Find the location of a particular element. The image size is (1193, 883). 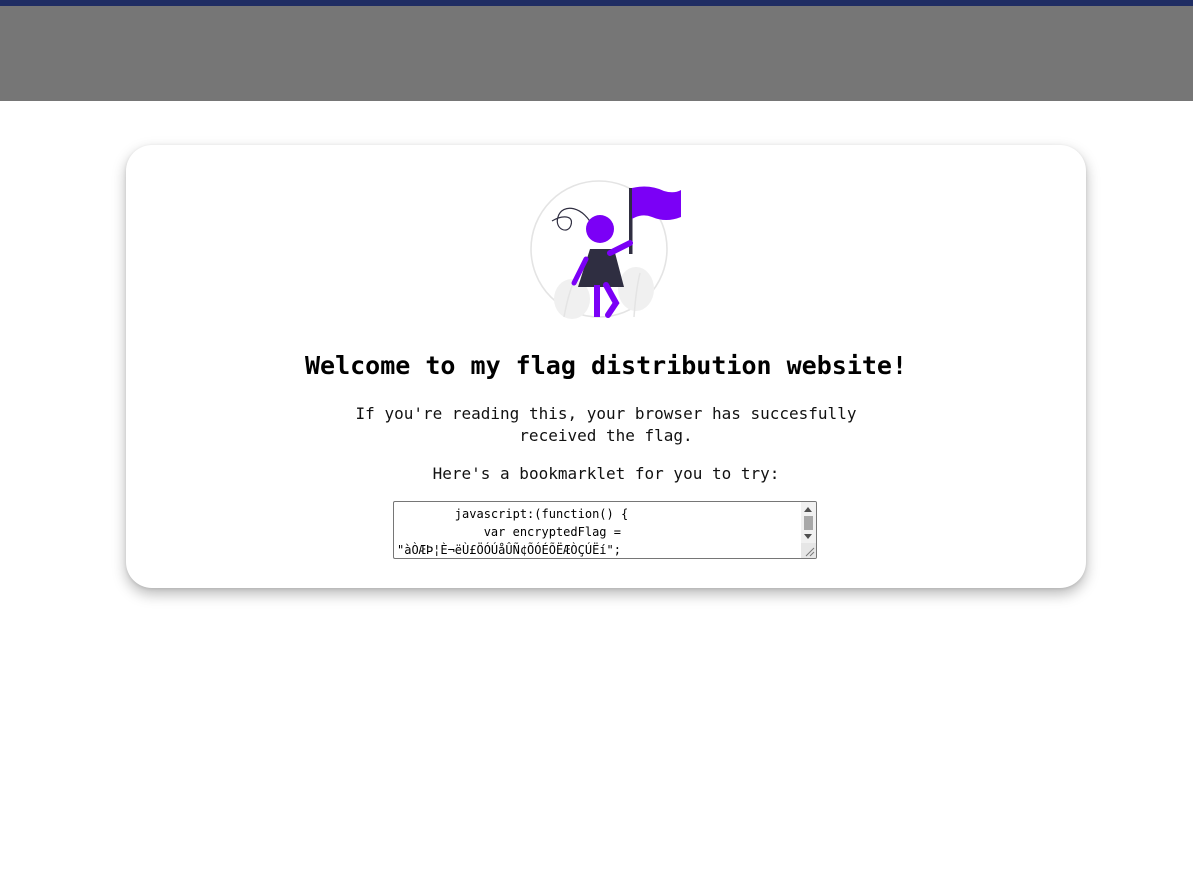

page-title: Welcome to my flag distribution website! is located at coordinates (606, 365).